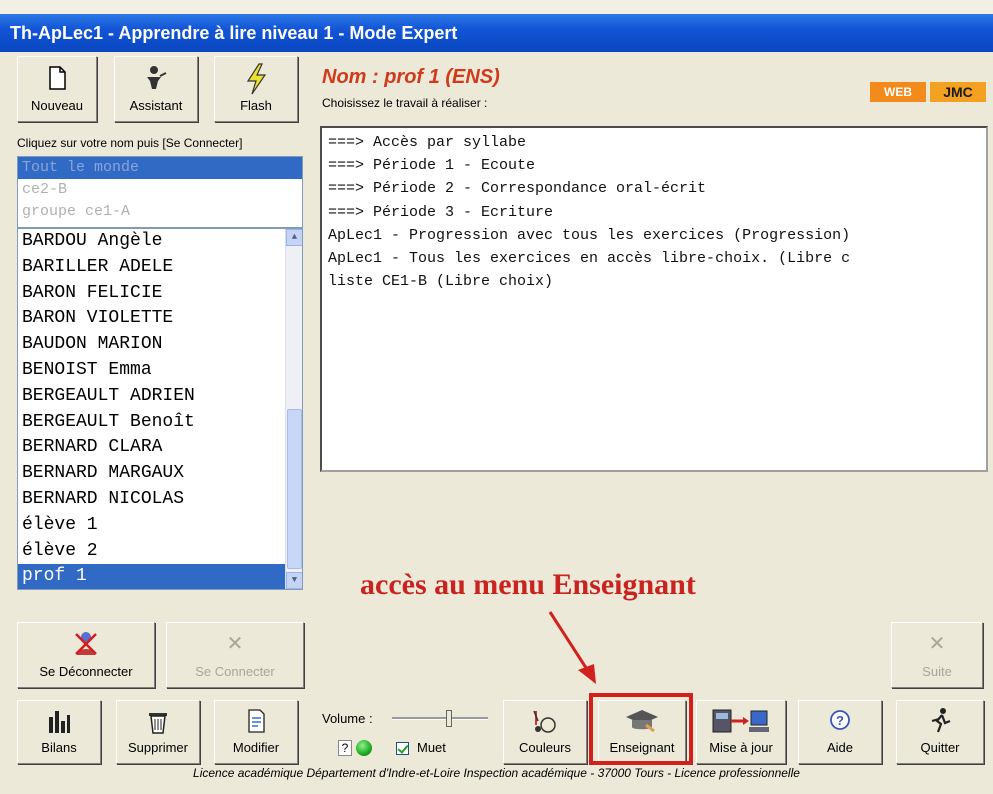  What do you see at coordinates (496, 7) in the screenshot?
I see `top-strip` at bounding box center [496, 7].